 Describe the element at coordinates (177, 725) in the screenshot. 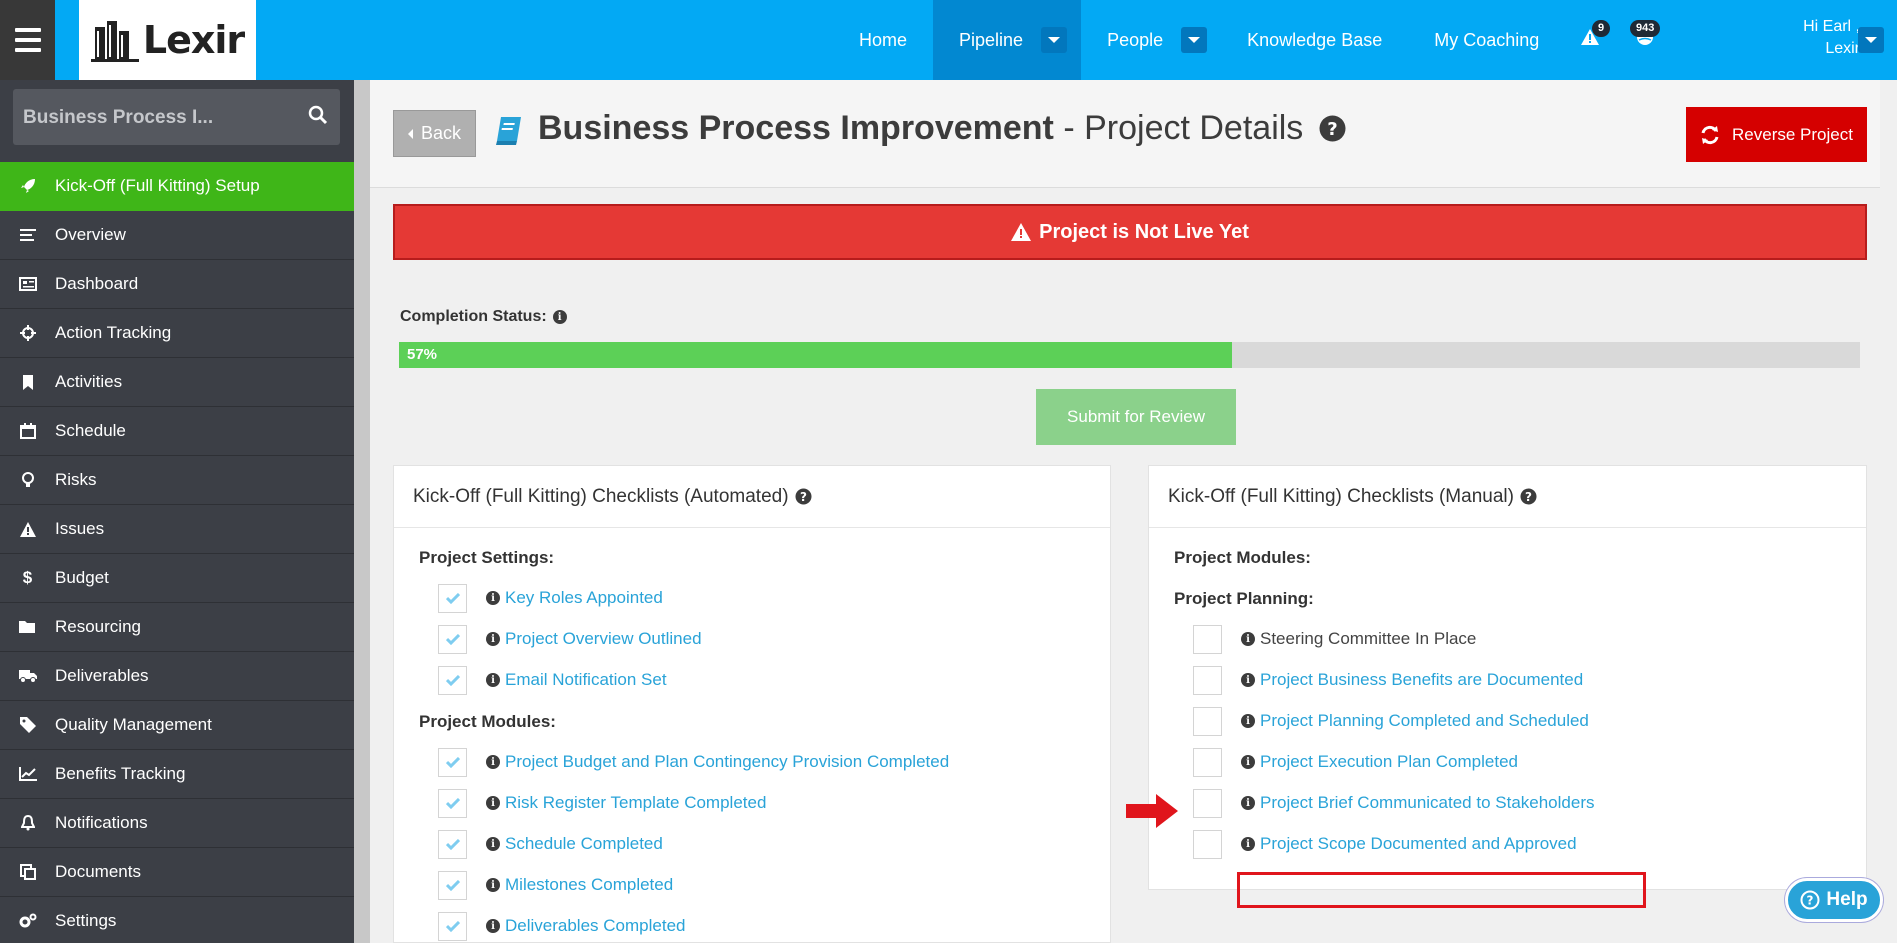

I see `sidebar-item-quality-management: Quality Management` at that location.